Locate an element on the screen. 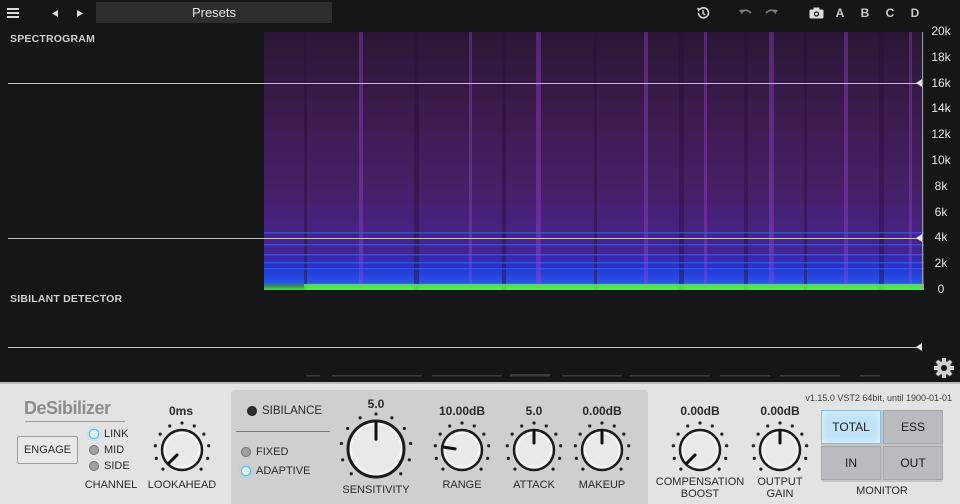 The height and width of the screenshot is (504, 960). freq-label: 14k is located at coordinates (941, 108).